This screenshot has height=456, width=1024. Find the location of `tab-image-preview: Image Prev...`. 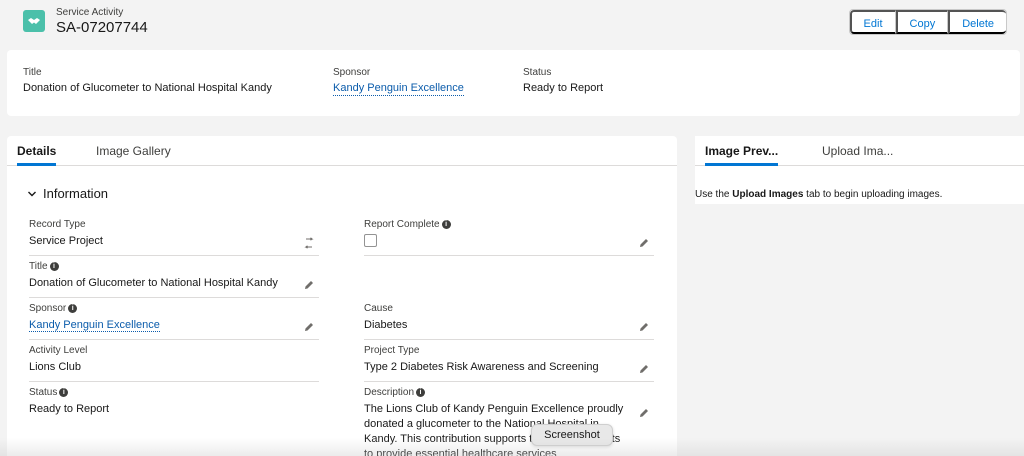

tab-image-preview: Image Prev... is located at coordinates (742, 155).